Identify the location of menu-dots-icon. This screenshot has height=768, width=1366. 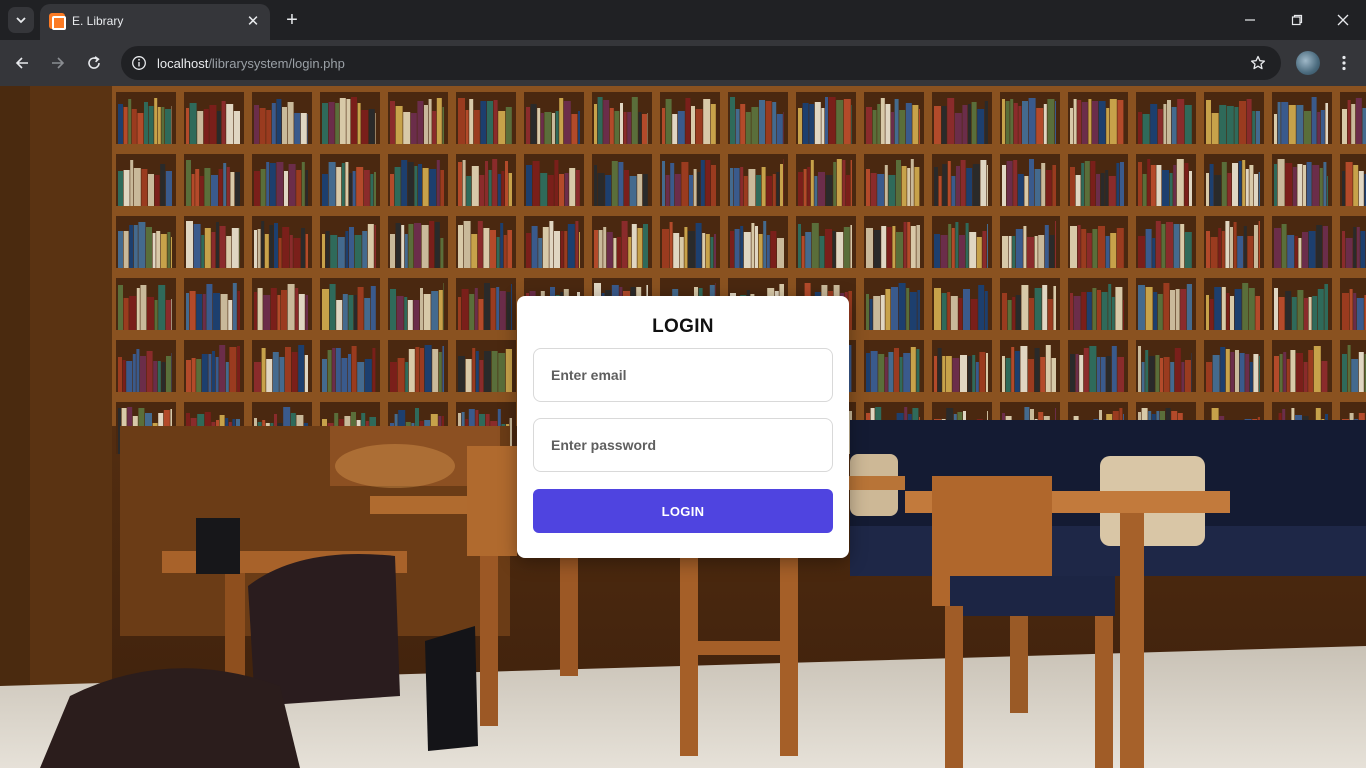
(1344, 63).